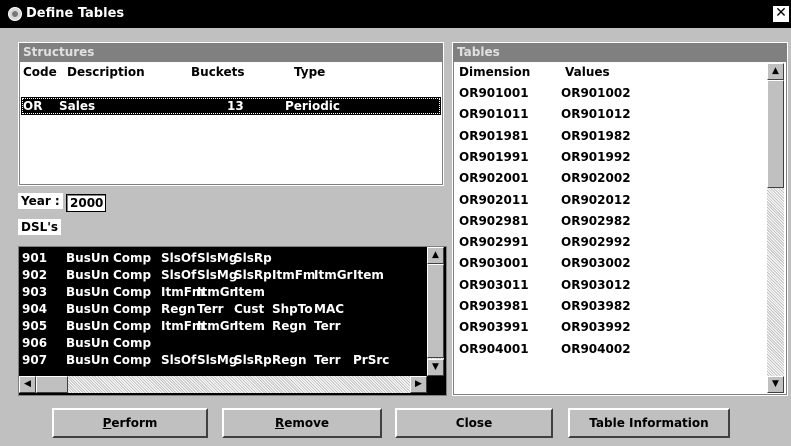 This screenshot has height=446, width=791. I want to click on dsl-field: ItmFm, so click(294, 275).